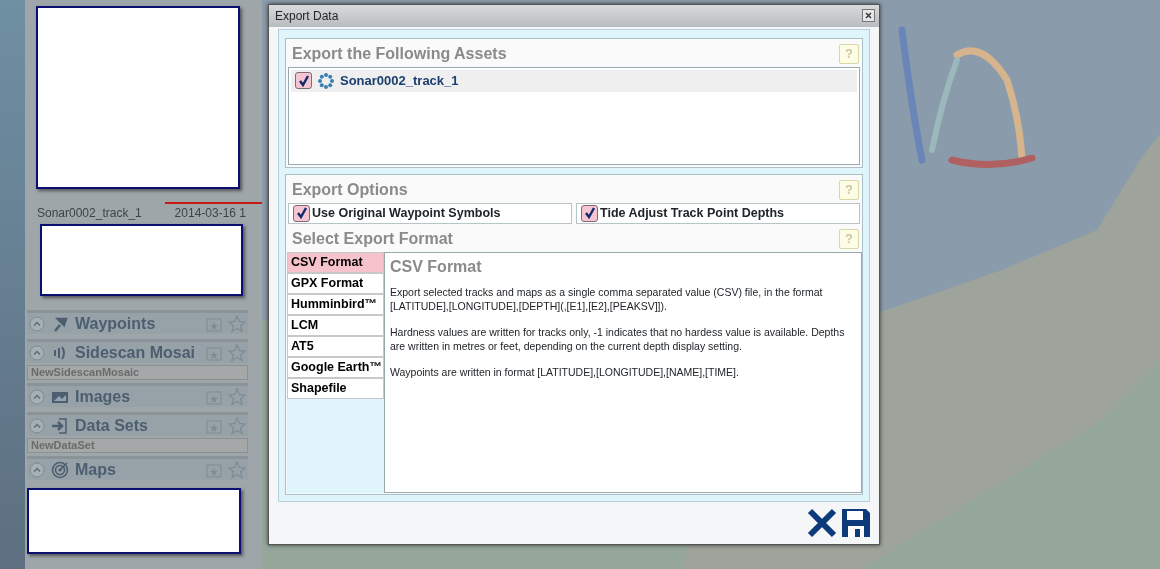 The image size is (1160, 569). I want to click on format-tab: Humminbird™, so click(335, 304).